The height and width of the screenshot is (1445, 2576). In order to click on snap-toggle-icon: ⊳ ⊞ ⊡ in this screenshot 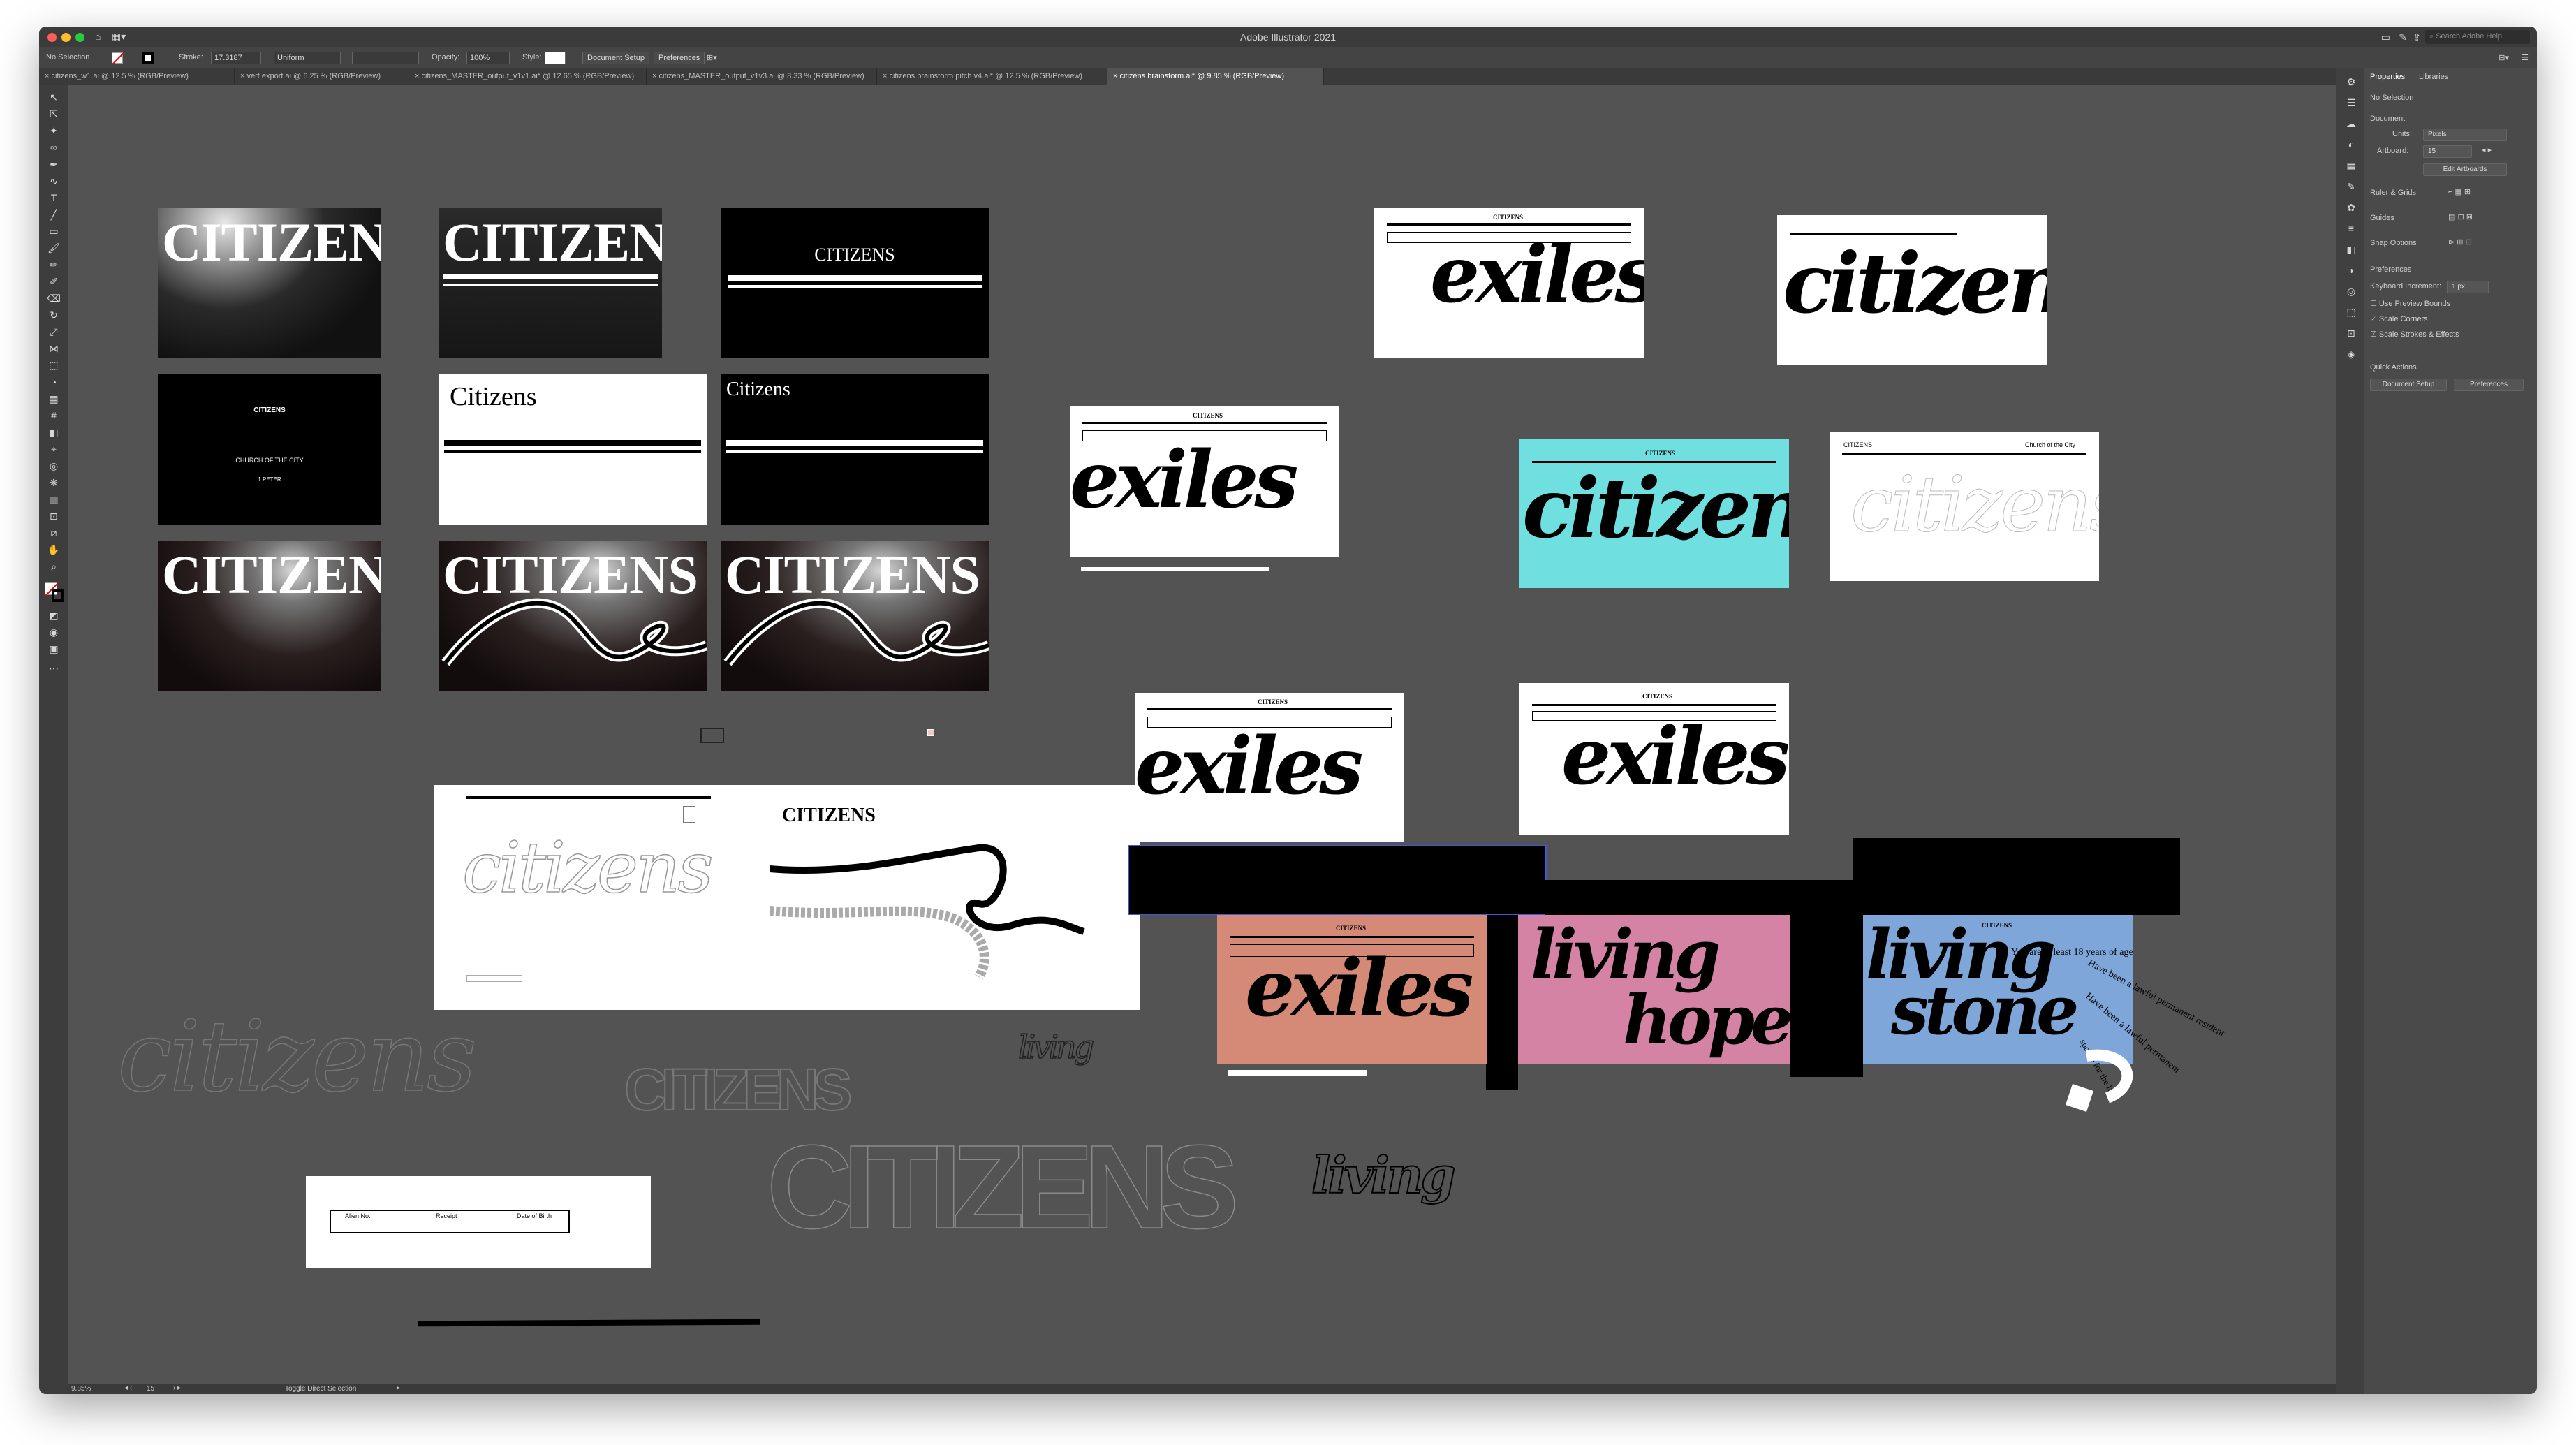, I will do `click(2460, 242)`.